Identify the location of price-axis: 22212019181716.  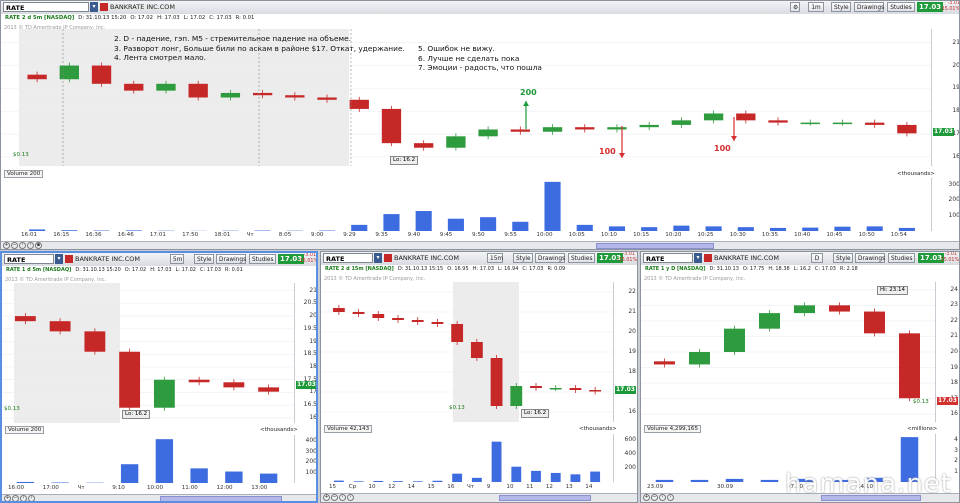
(625, 352).